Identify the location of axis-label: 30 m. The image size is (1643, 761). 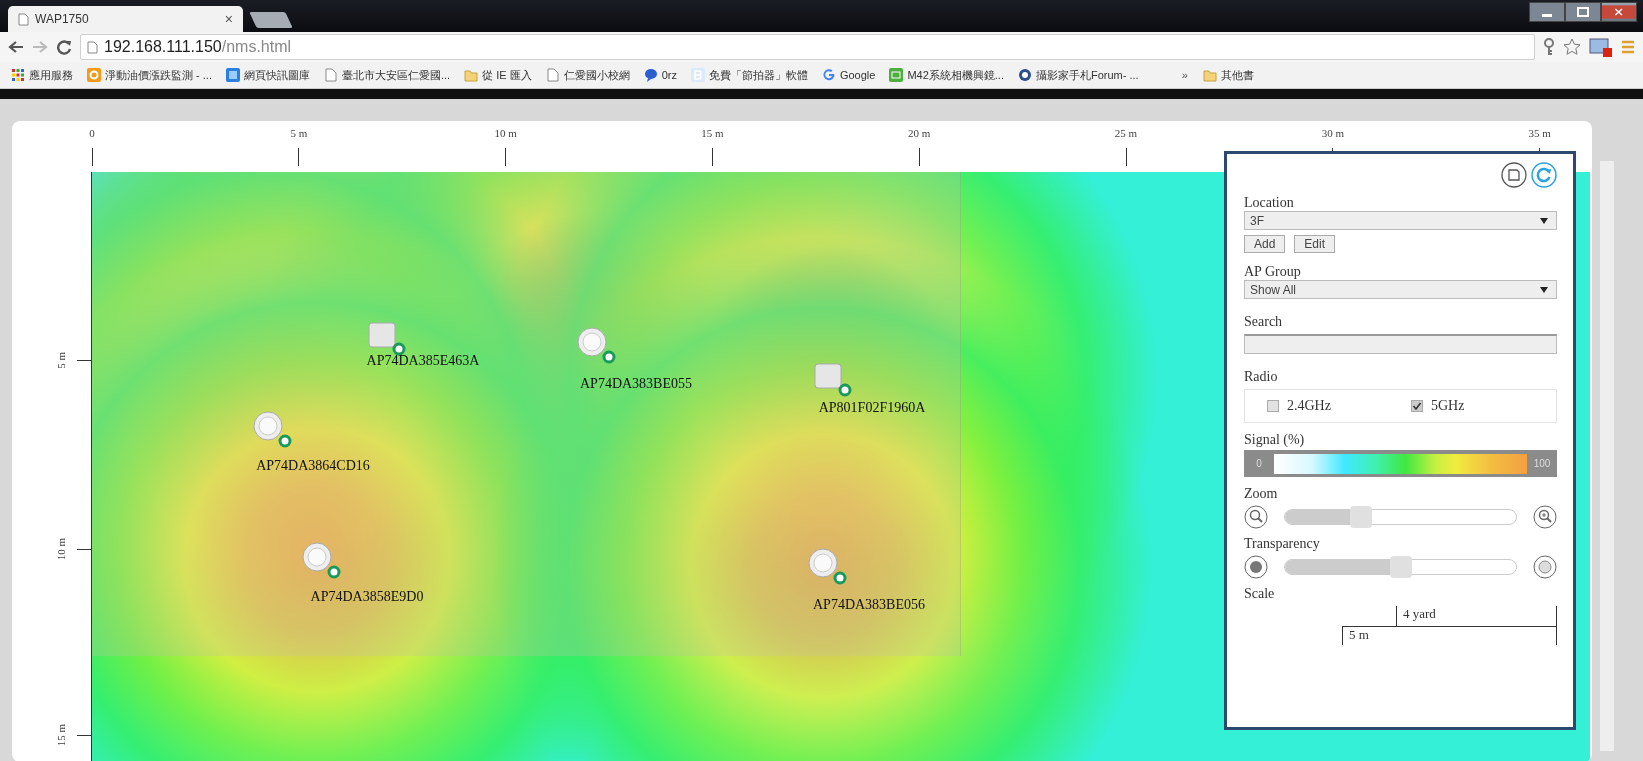
(1332, 133).